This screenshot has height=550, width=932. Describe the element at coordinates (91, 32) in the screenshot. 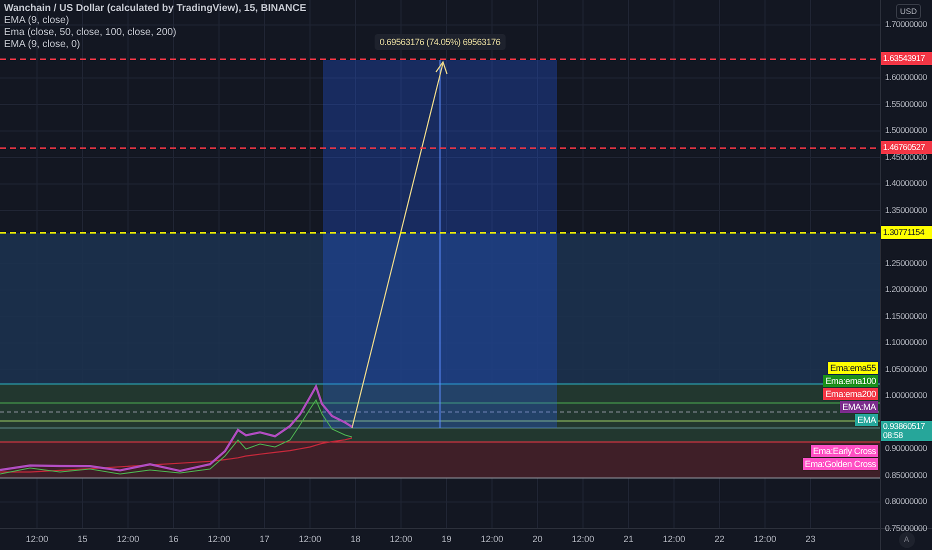

I see `indicator-label: Ema (close, 50, close, 100, close, 200)` at that location.